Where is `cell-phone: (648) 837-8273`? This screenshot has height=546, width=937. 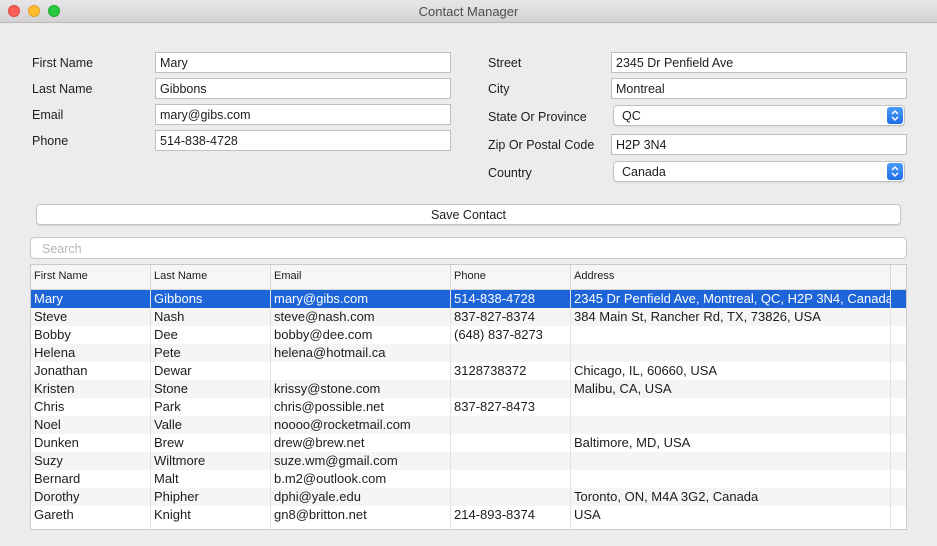
cell-phone: (648) 837-8273 is located at coordinates (498, 334).